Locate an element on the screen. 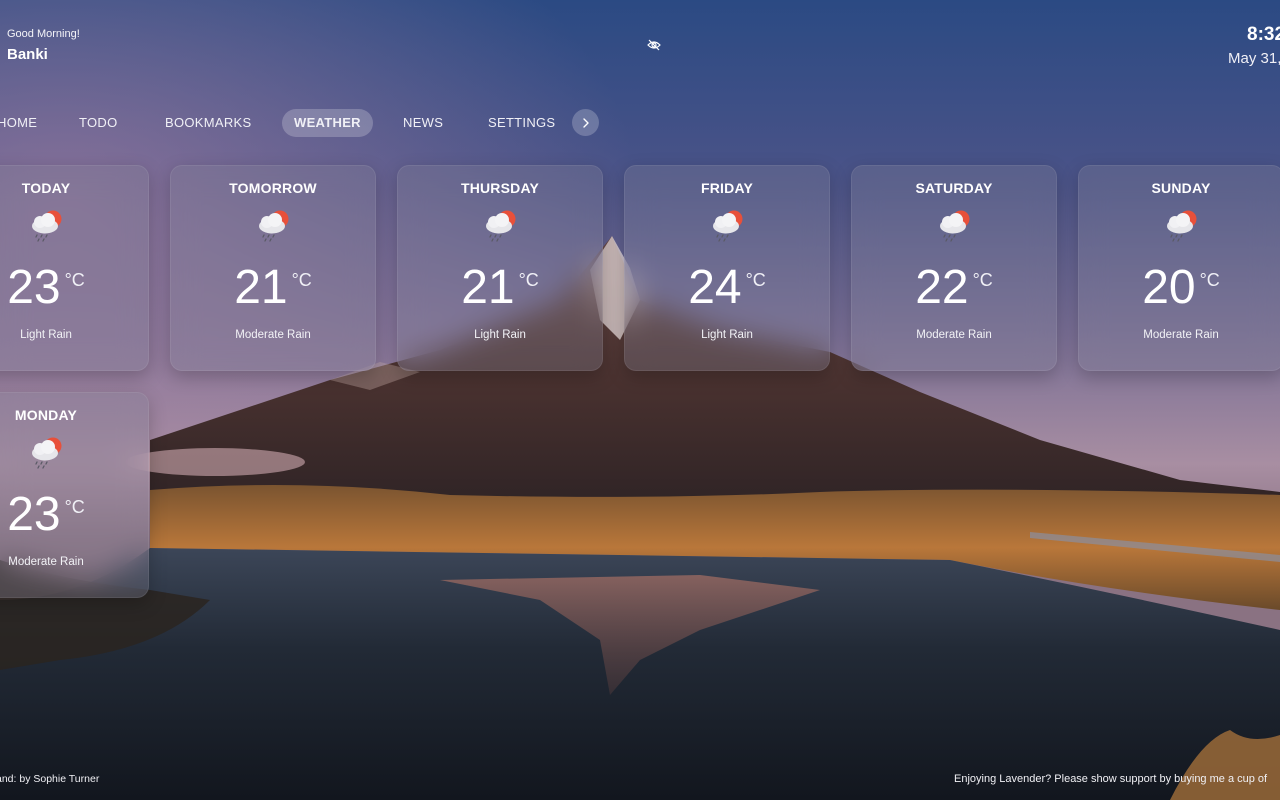 The image size is (1280, 800). forecast-card-saturday: SATURDAY 22 °C Moderate Rain is located at coordinates (954, 268).